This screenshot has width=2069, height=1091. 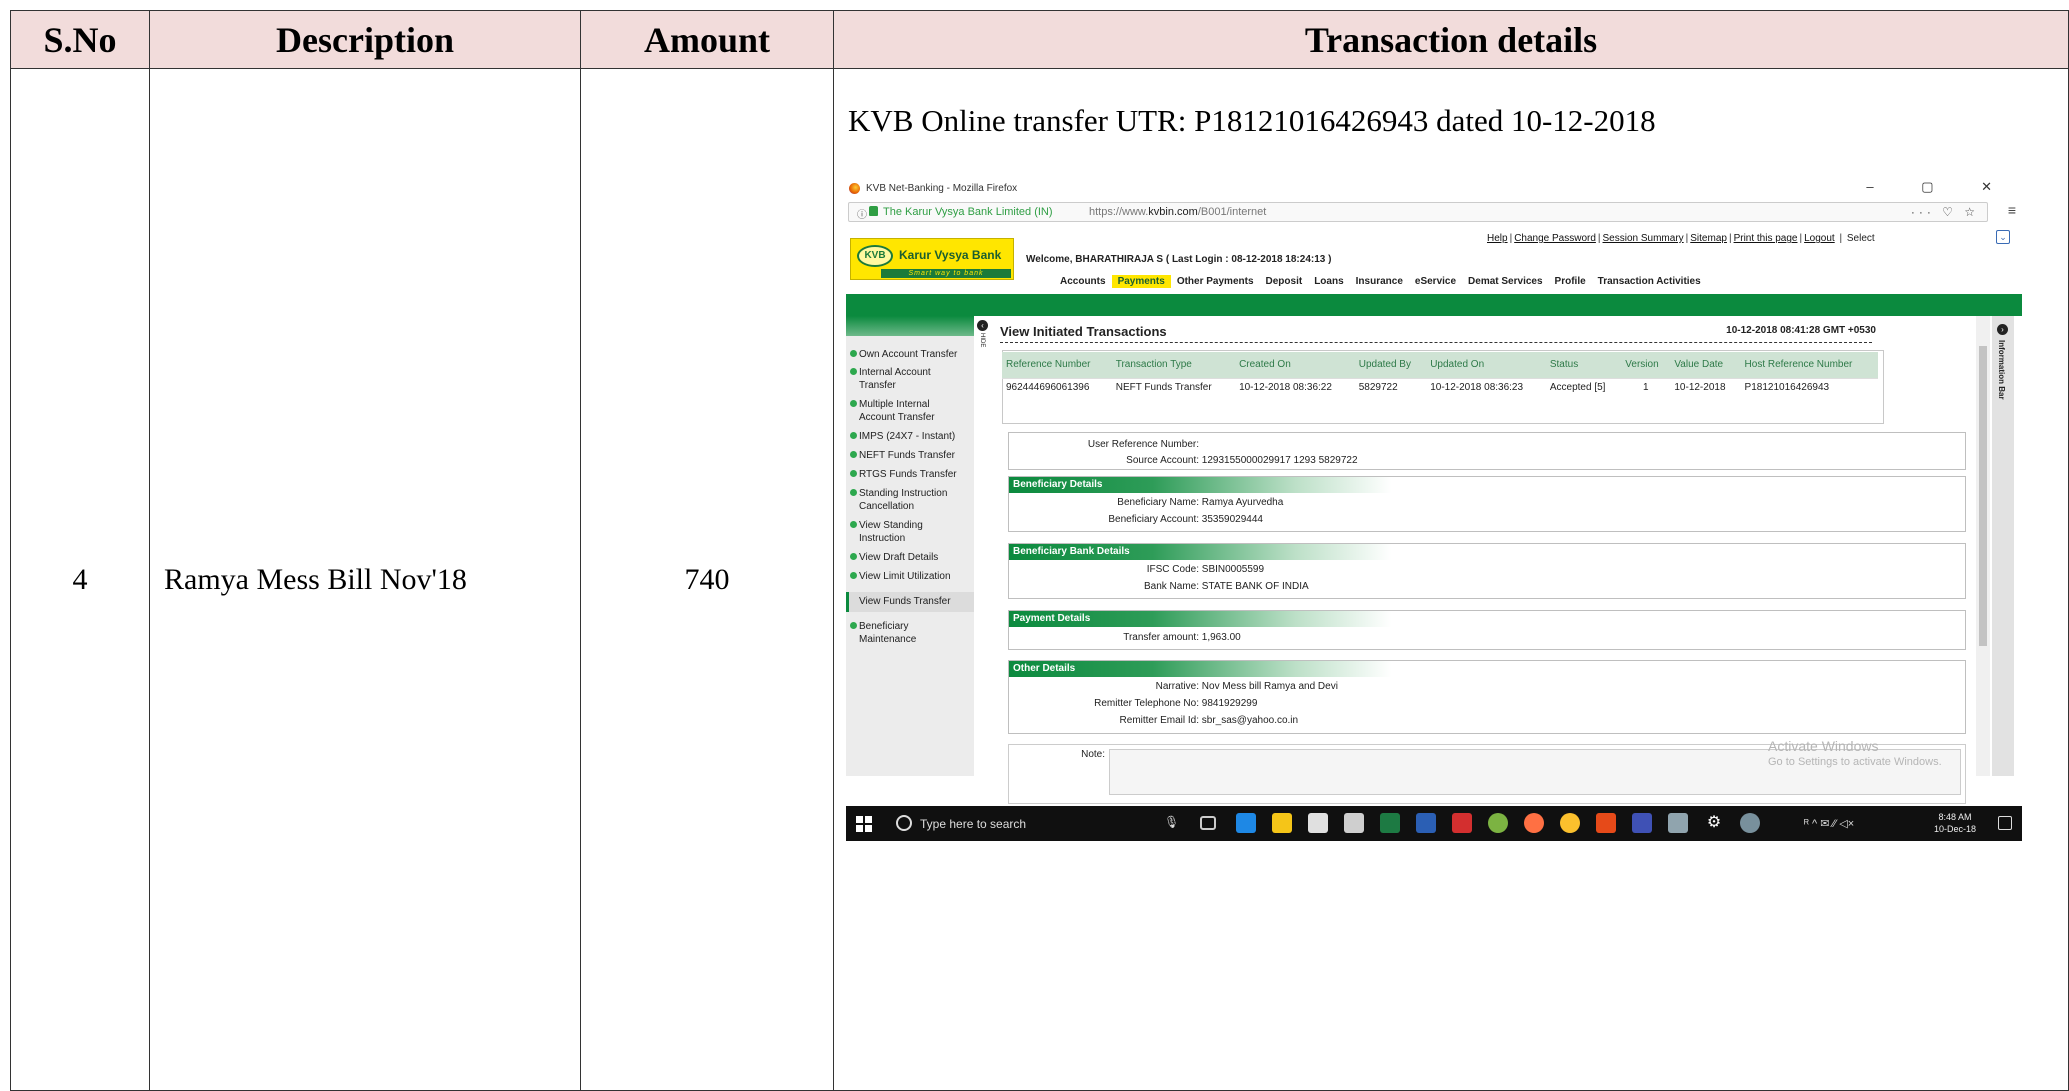 I want to click on acrobat-icon, so click(x=1462, y=823).